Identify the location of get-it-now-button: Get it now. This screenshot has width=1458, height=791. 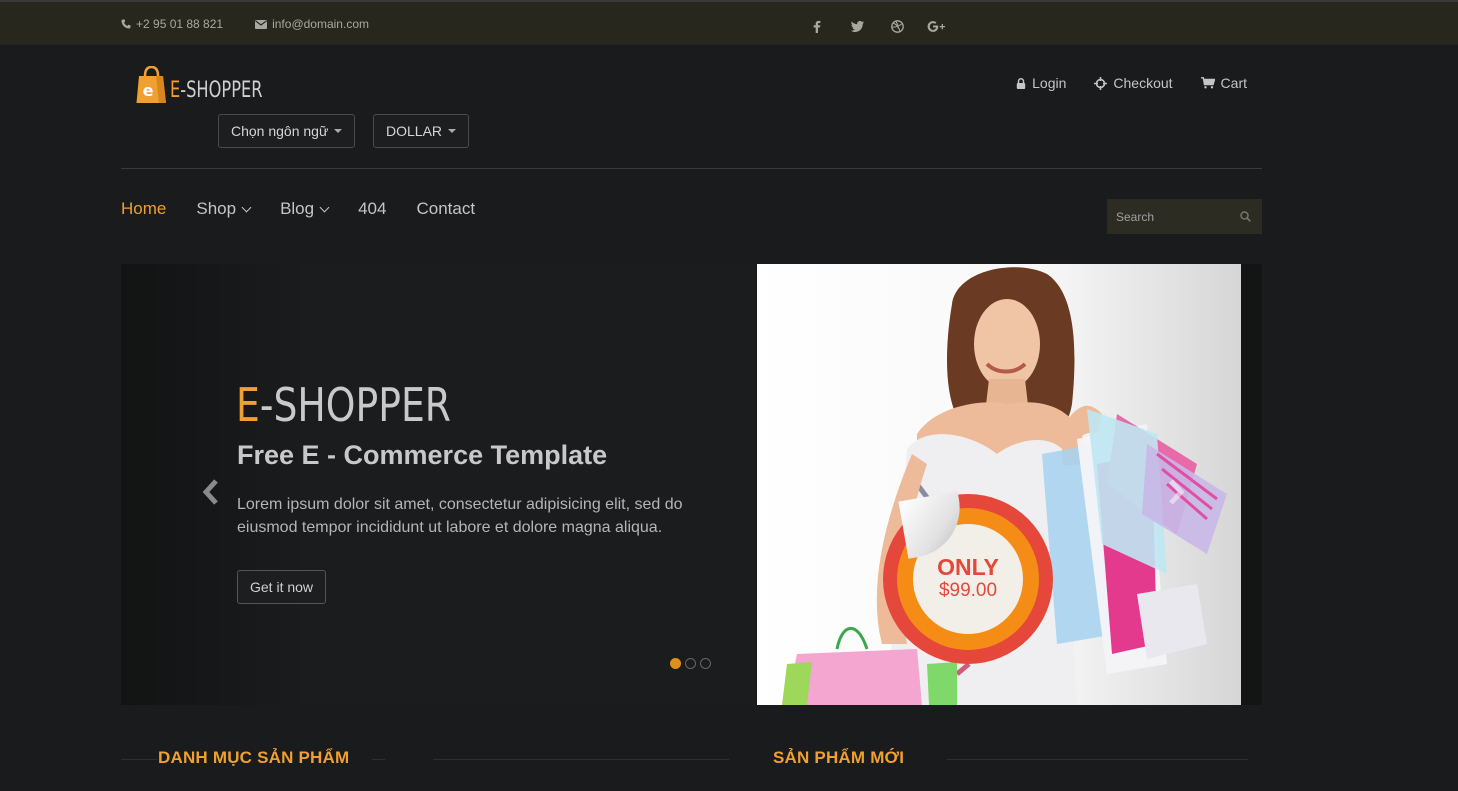
(282, 587).